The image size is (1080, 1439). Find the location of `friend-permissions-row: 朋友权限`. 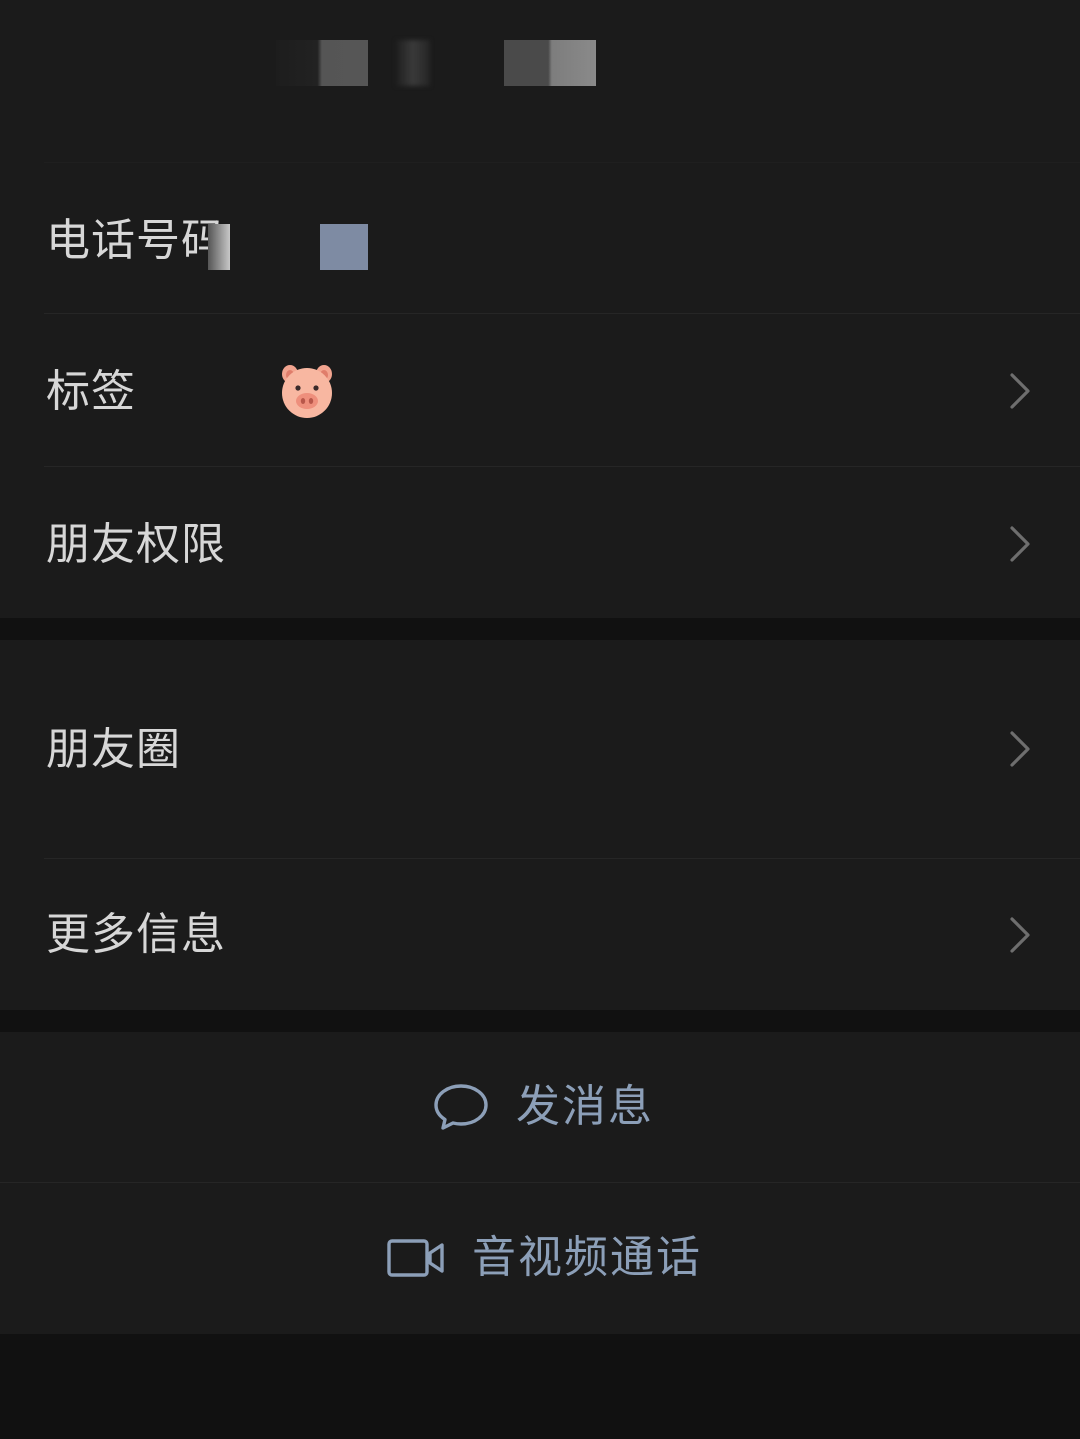

friend-permissions-row: 朋友权限 is located at coordinates (540, 542).